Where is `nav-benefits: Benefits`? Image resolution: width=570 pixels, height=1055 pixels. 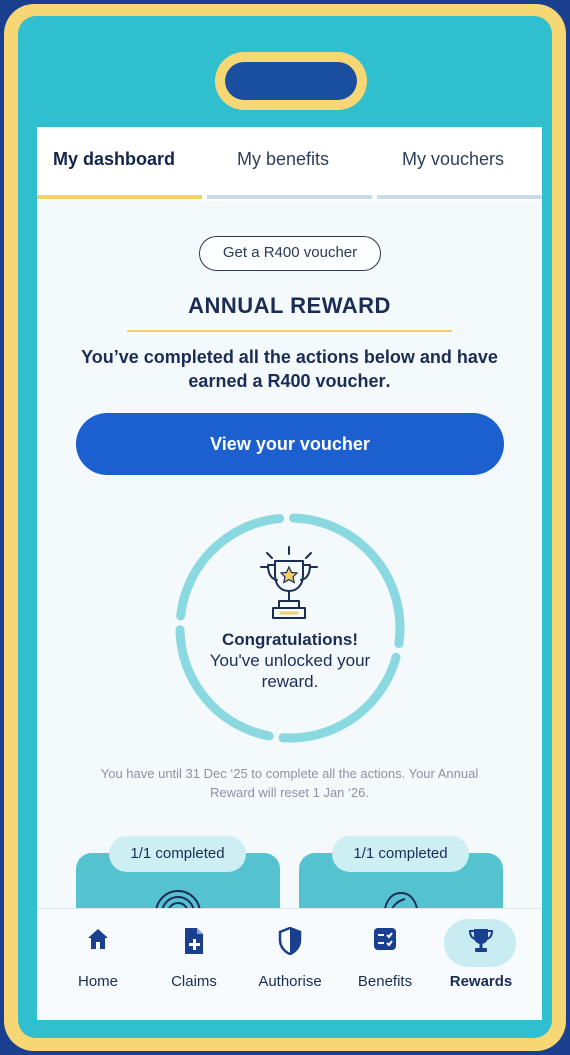
nav-benefits: Benefits is located at coordinates (385, 964).